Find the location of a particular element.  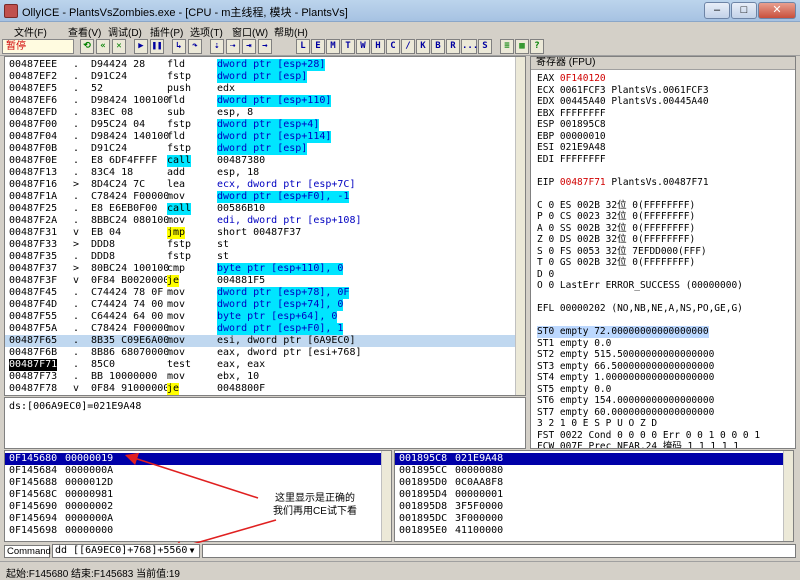

tb-L: L is located at coordinates (303, 46).